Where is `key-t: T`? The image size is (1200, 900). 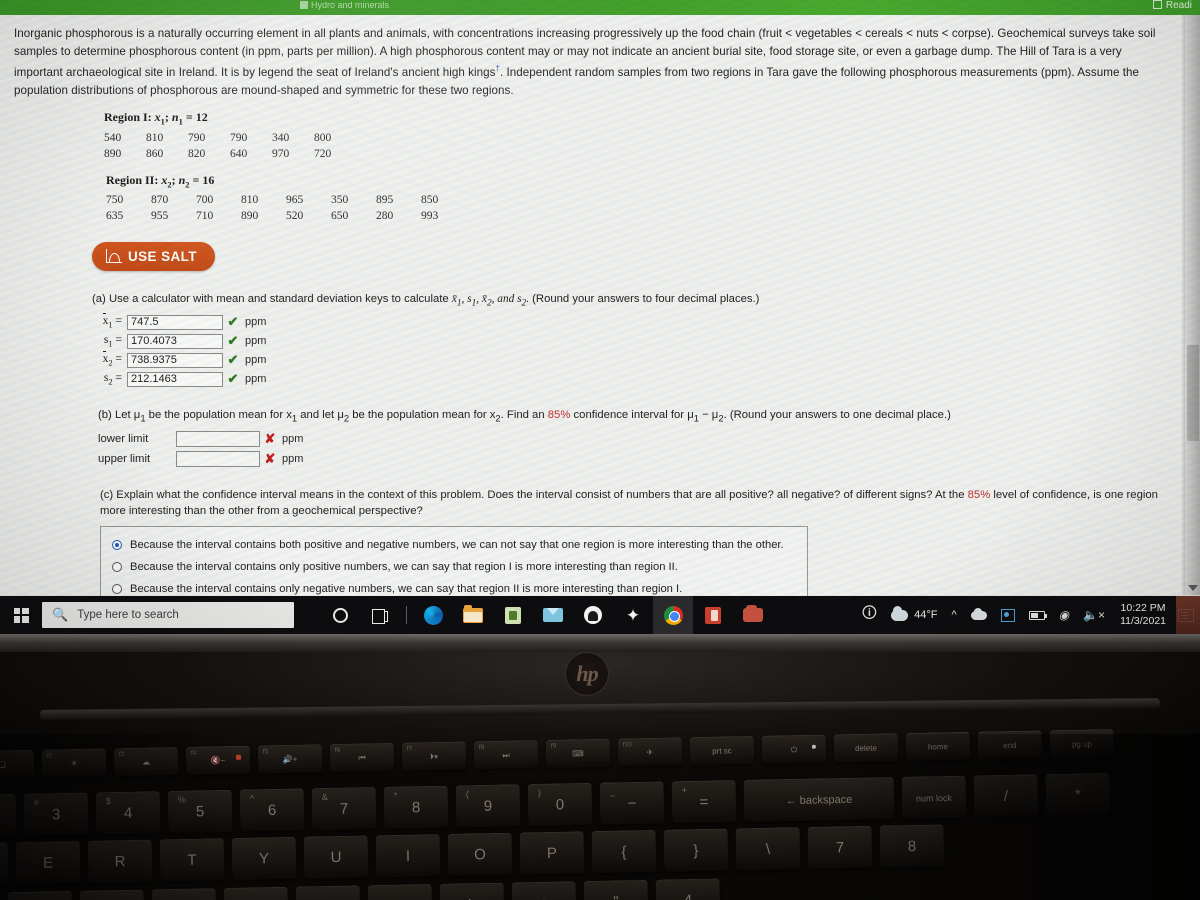 key-t: T is located at coordinates (192, 860).